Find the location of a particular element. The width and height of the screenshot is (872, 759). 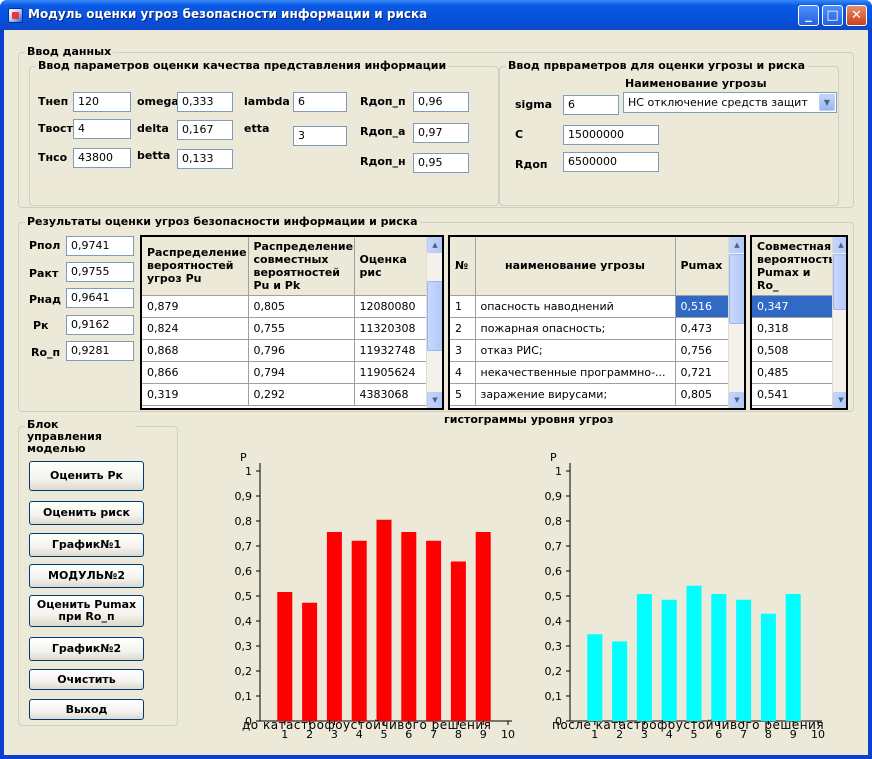

etta-field: 3 is located at coordinates (320, 136).